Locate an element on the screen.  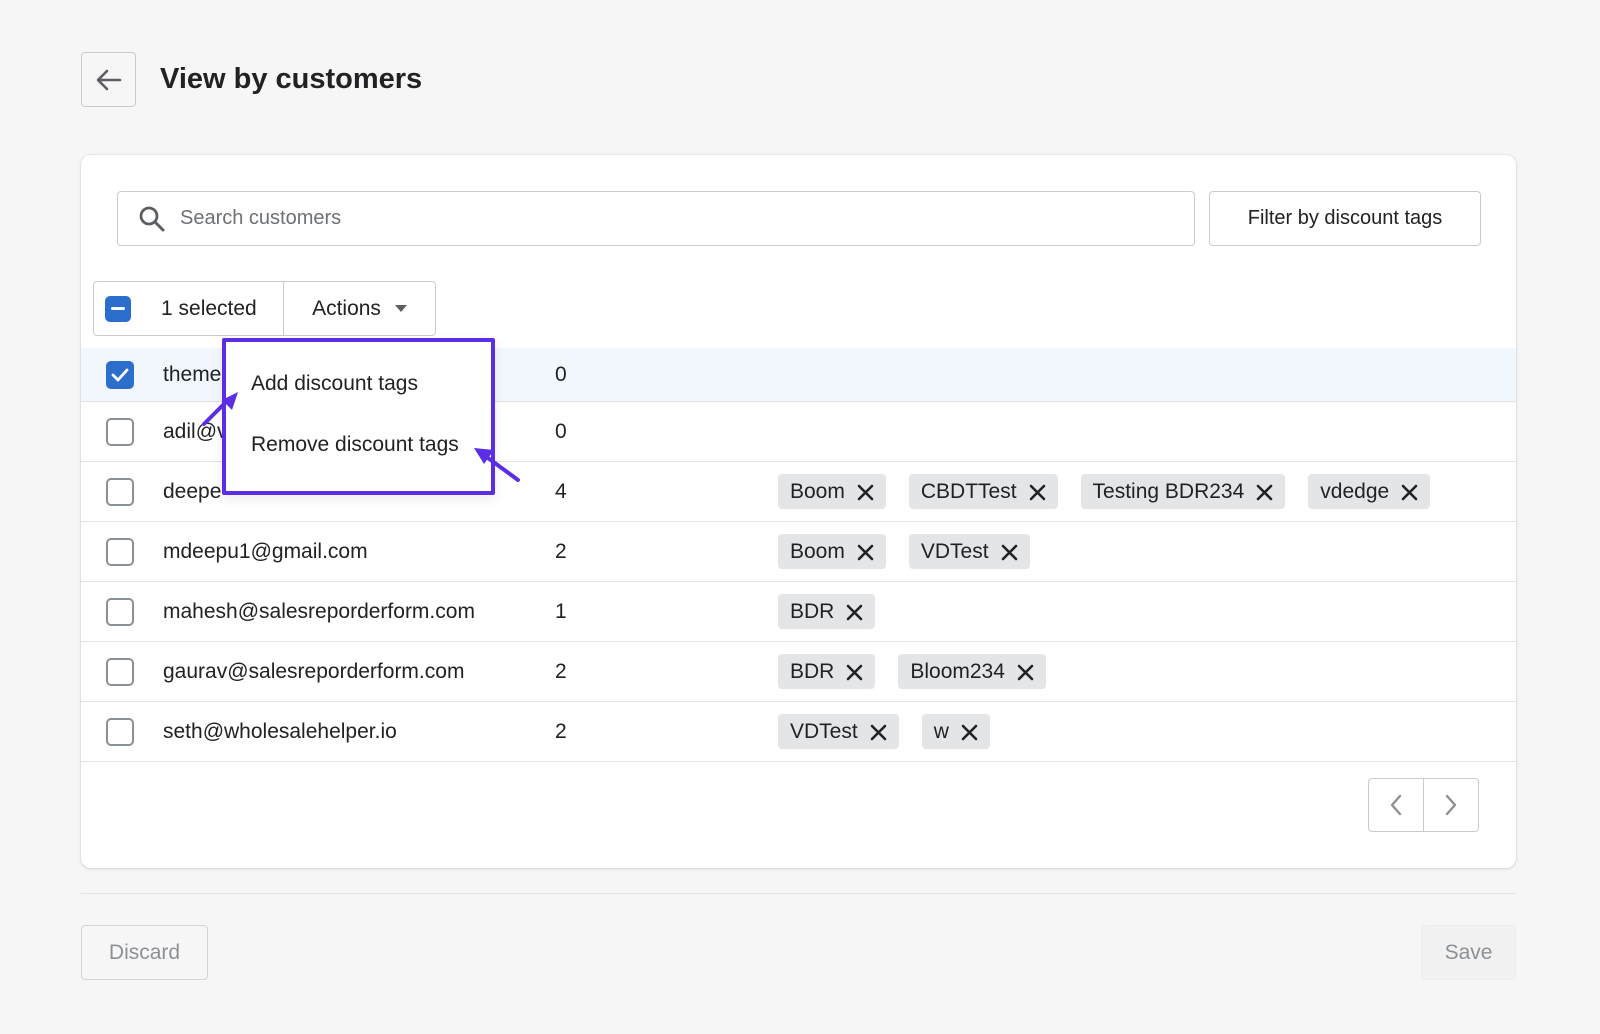
discount-tag: vdedge is located at coordinates (1369, 491).